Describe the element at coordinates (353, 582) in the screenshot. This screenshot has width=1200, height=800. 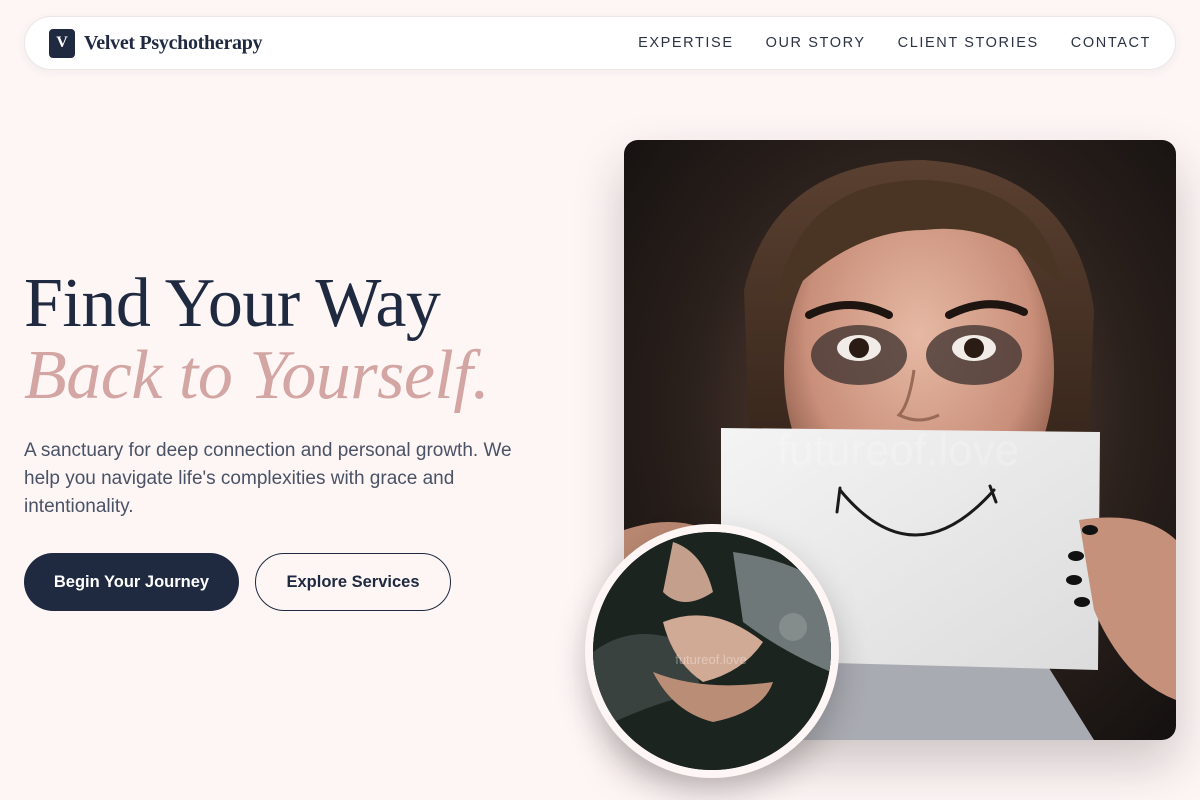
I see `explore-services-button: Explore Services` at that location.